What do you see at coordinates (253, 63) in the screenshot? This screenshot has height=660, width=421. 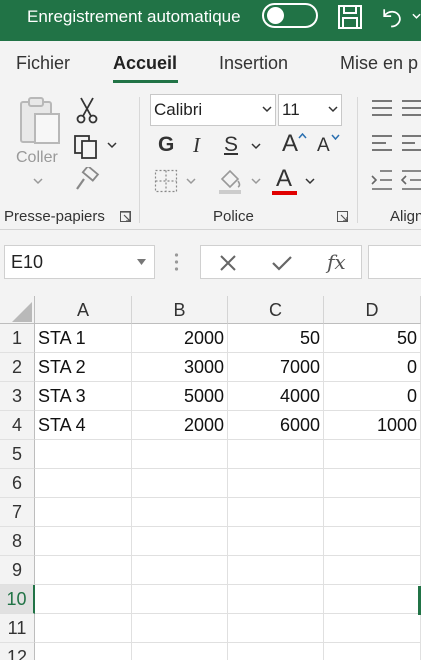 I see `tab-insertion: Insertion` at bounding box center [253, 63].